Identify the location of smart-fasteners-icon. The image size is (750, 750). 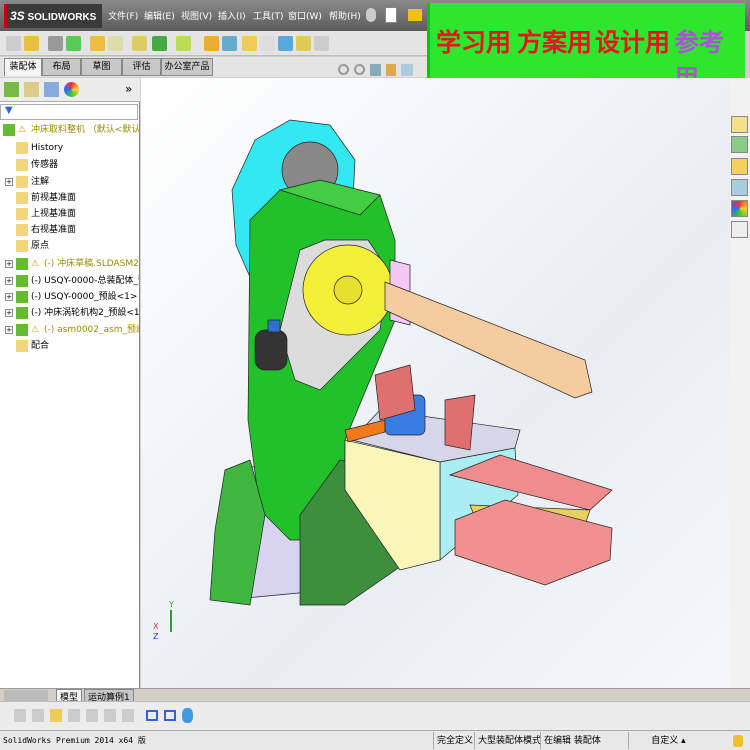
(97, 43).